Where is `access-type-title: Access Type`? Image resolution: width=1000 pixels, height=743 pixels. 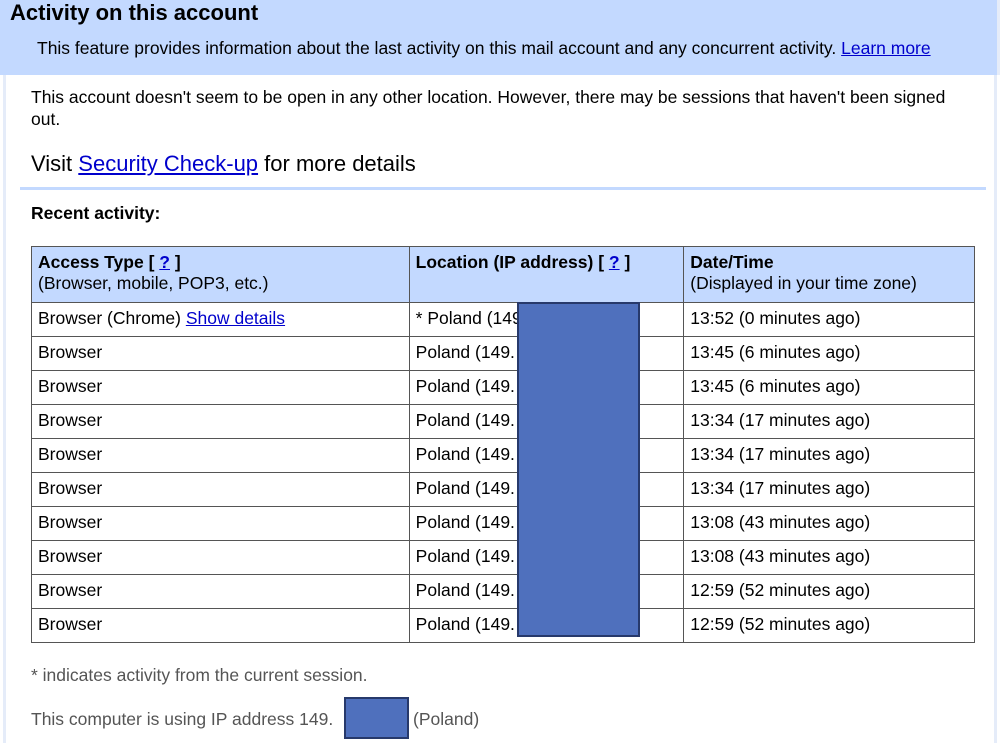 access-type-title: Access Type is located at coordinates (91, 262).